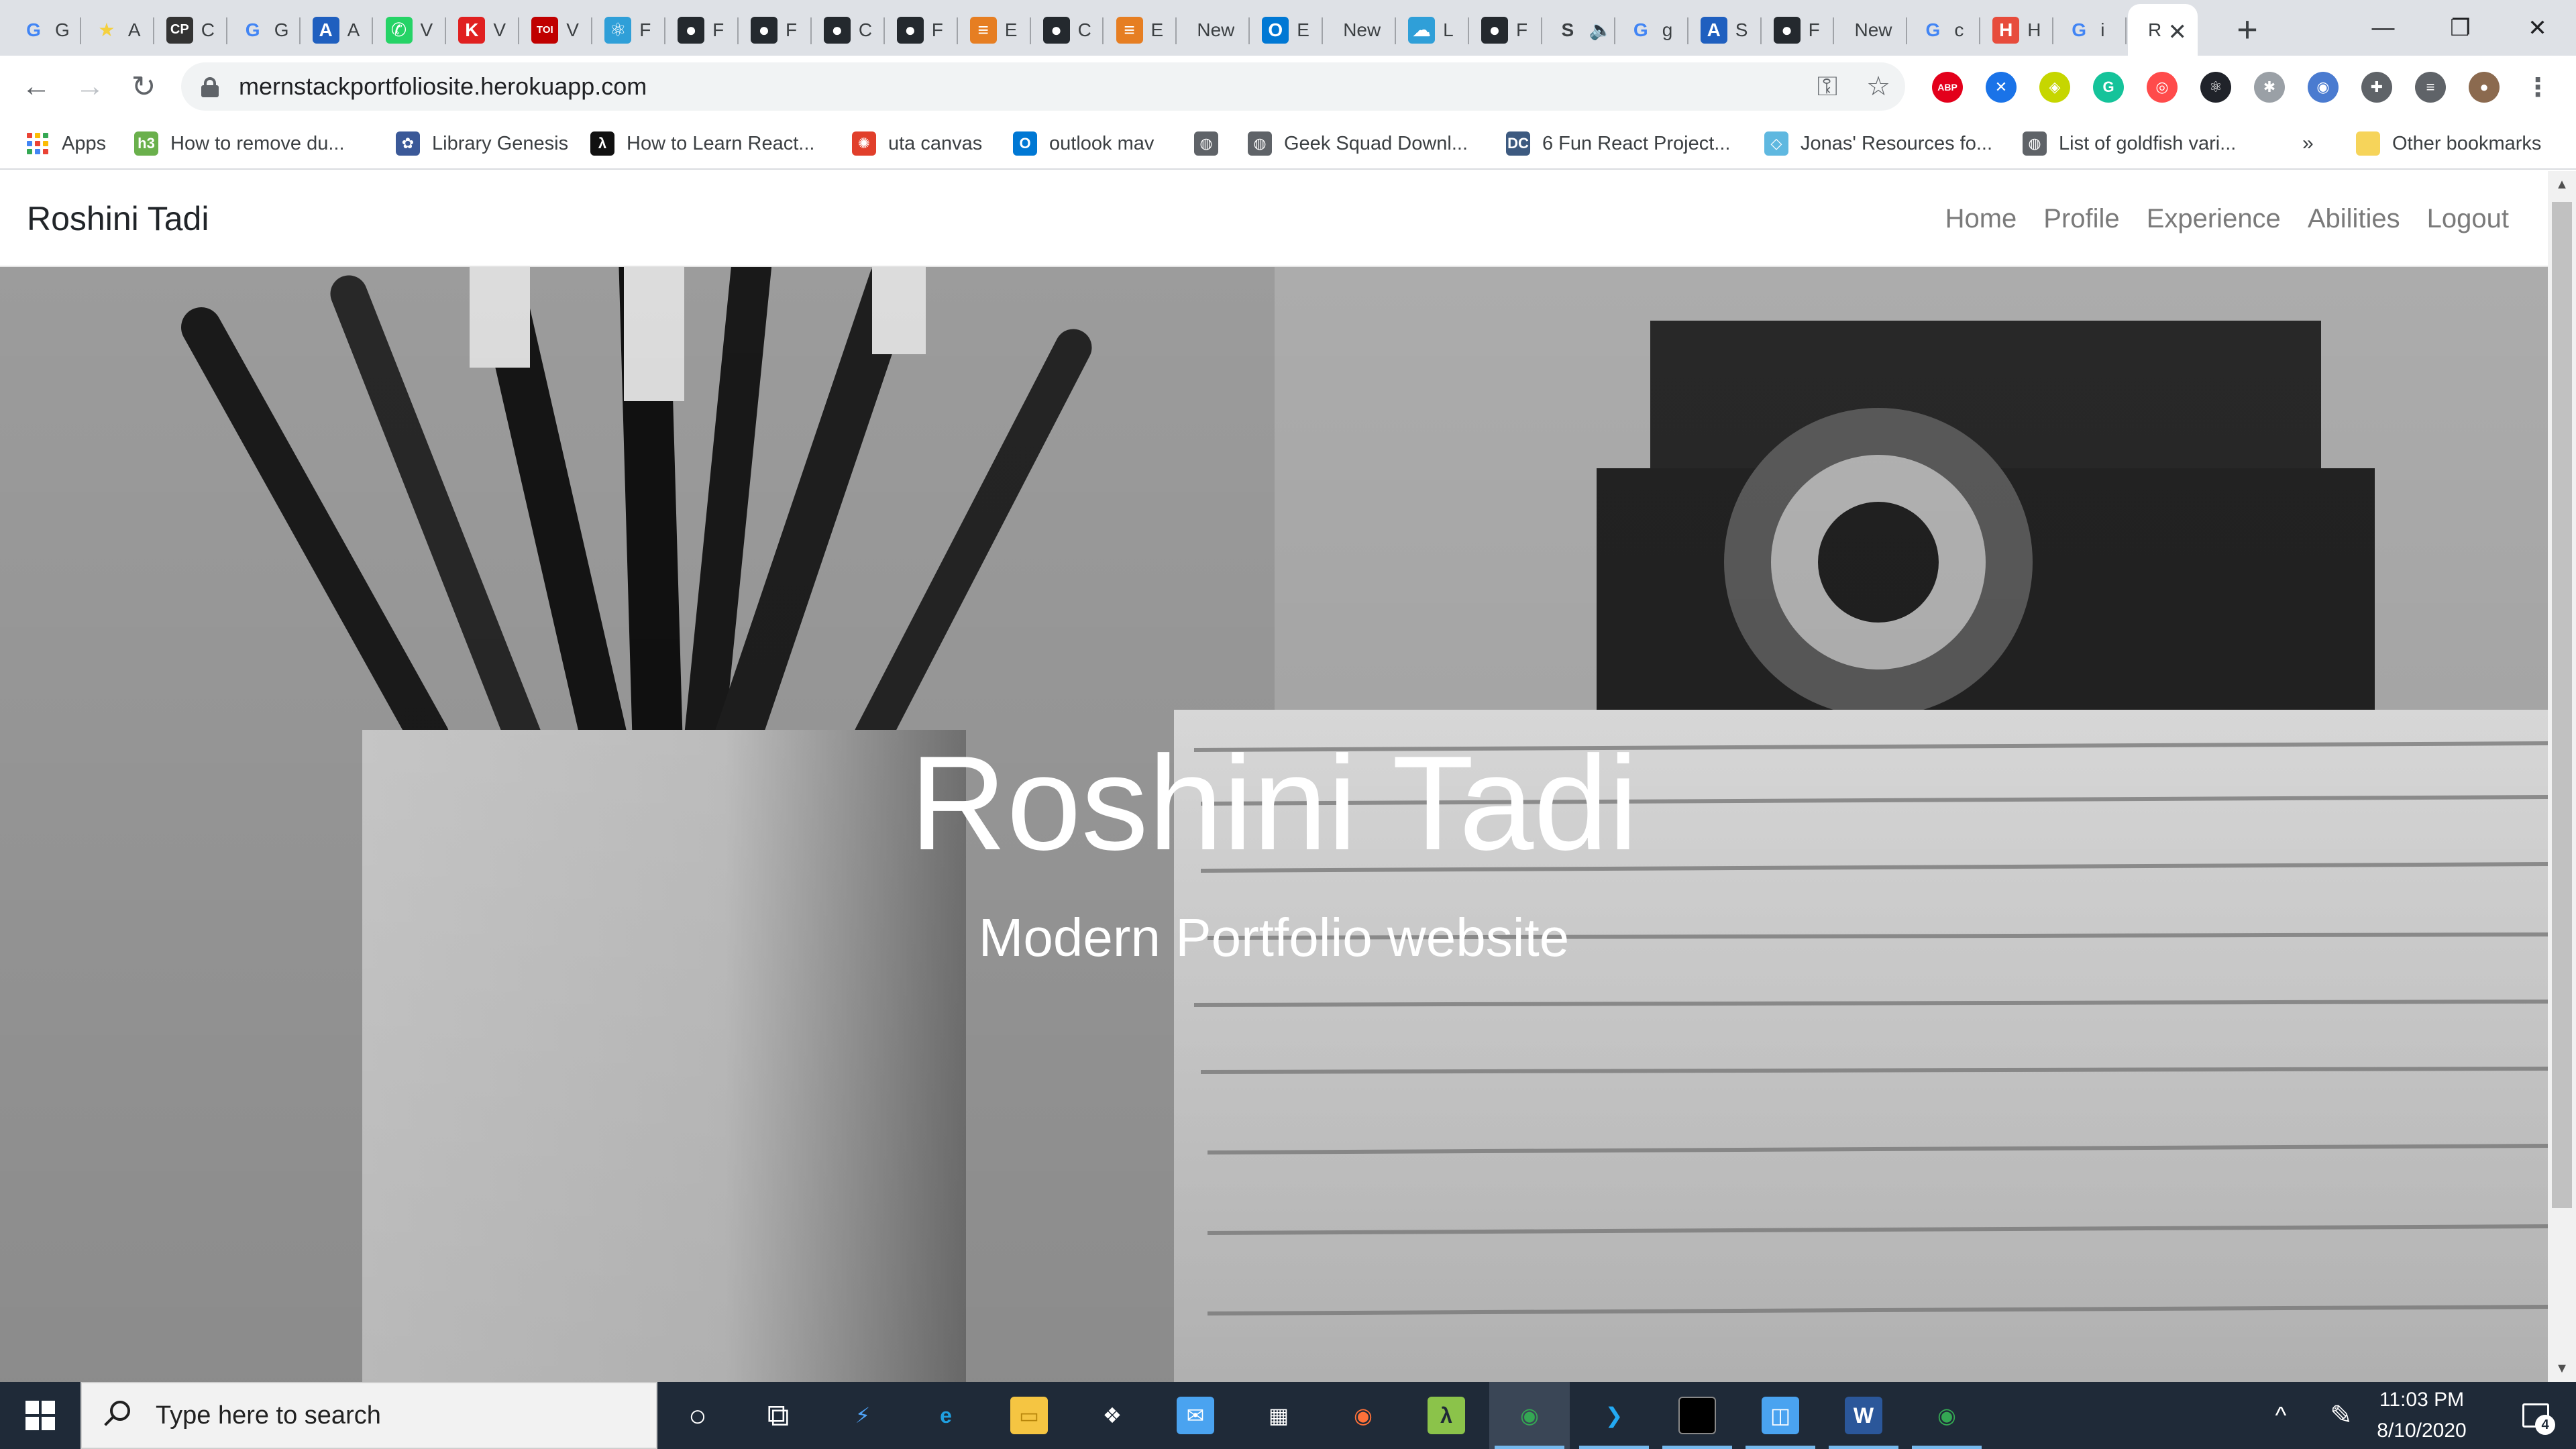  What do you see at coordinates (368, 1415) in the screenshot?
I see `taskbar-search-box: Type here to search` at bounding box center [368, 1415].